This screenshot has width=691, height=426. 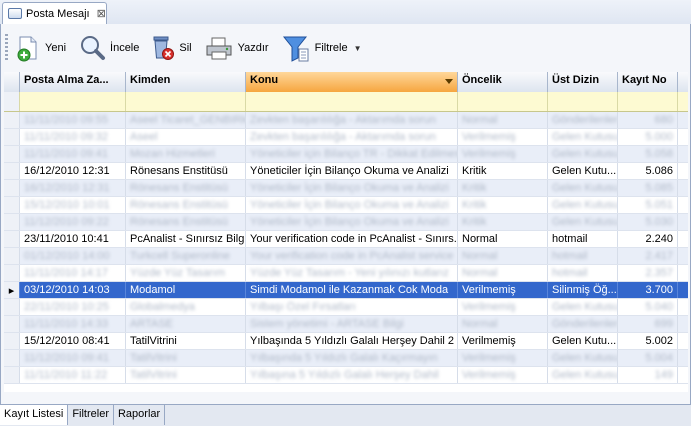 What do you see at coordinates (73, 101) in the screenshot?
I see `filter-cell-date` at bounding box center [73, 101].